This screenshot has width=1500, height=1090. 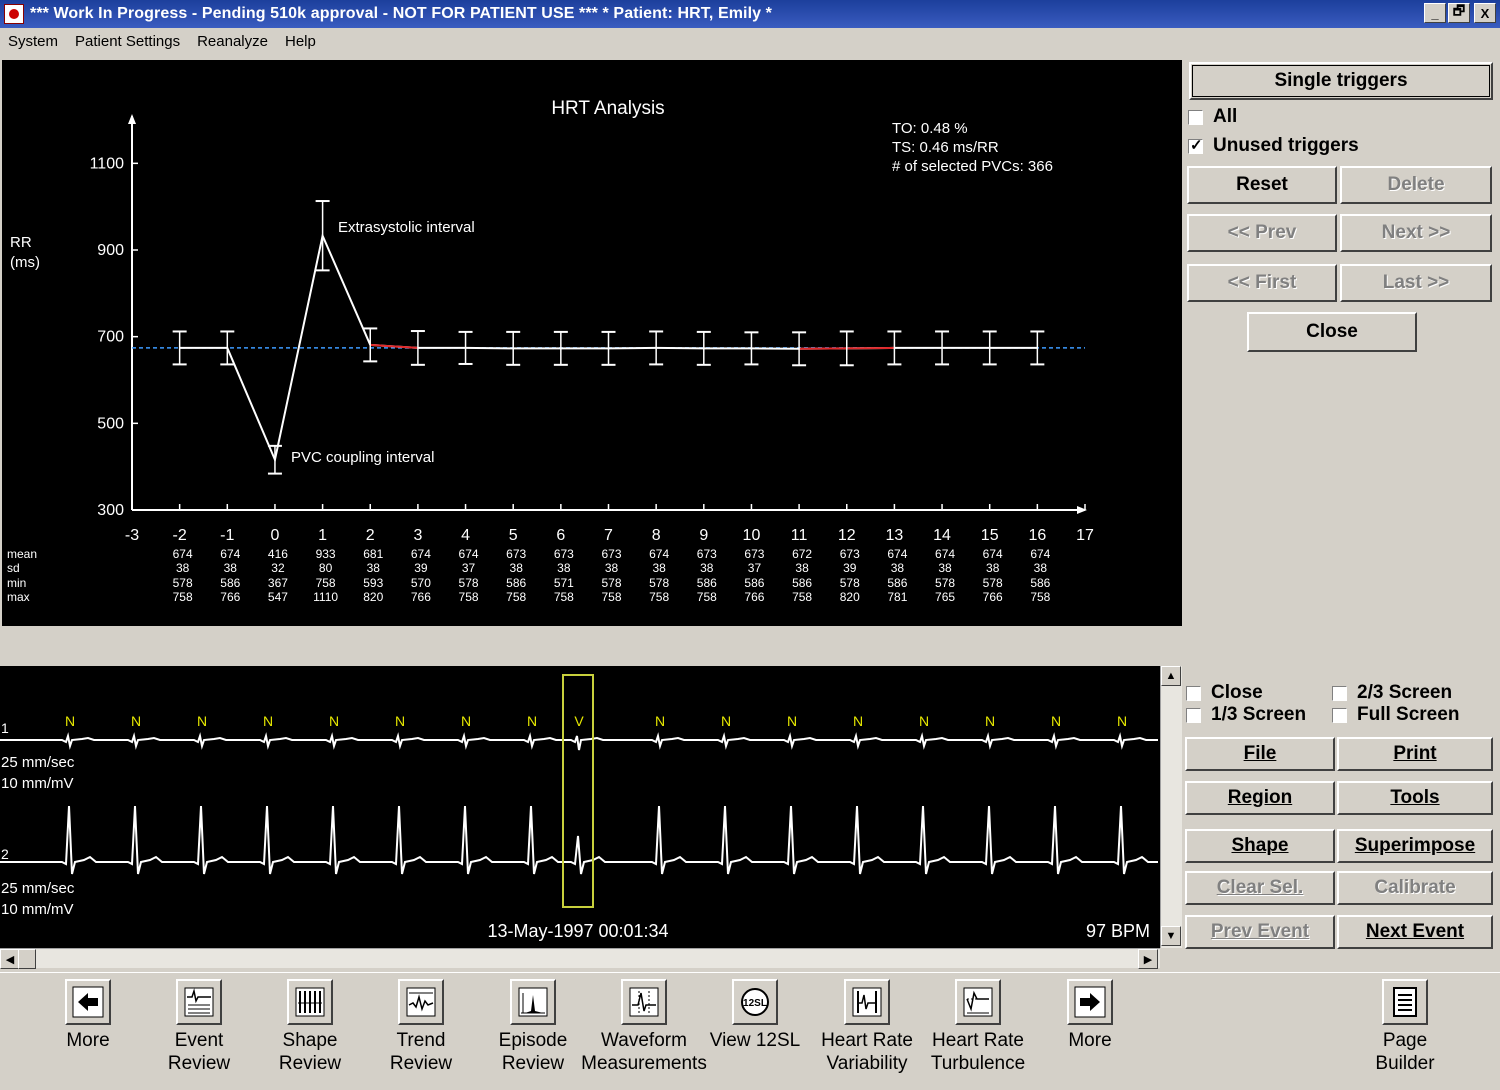 What do you see at coordinates (1195, 117) in the screenshot?
I see `all-checkbox-box` at bounding box center [1195, 117].